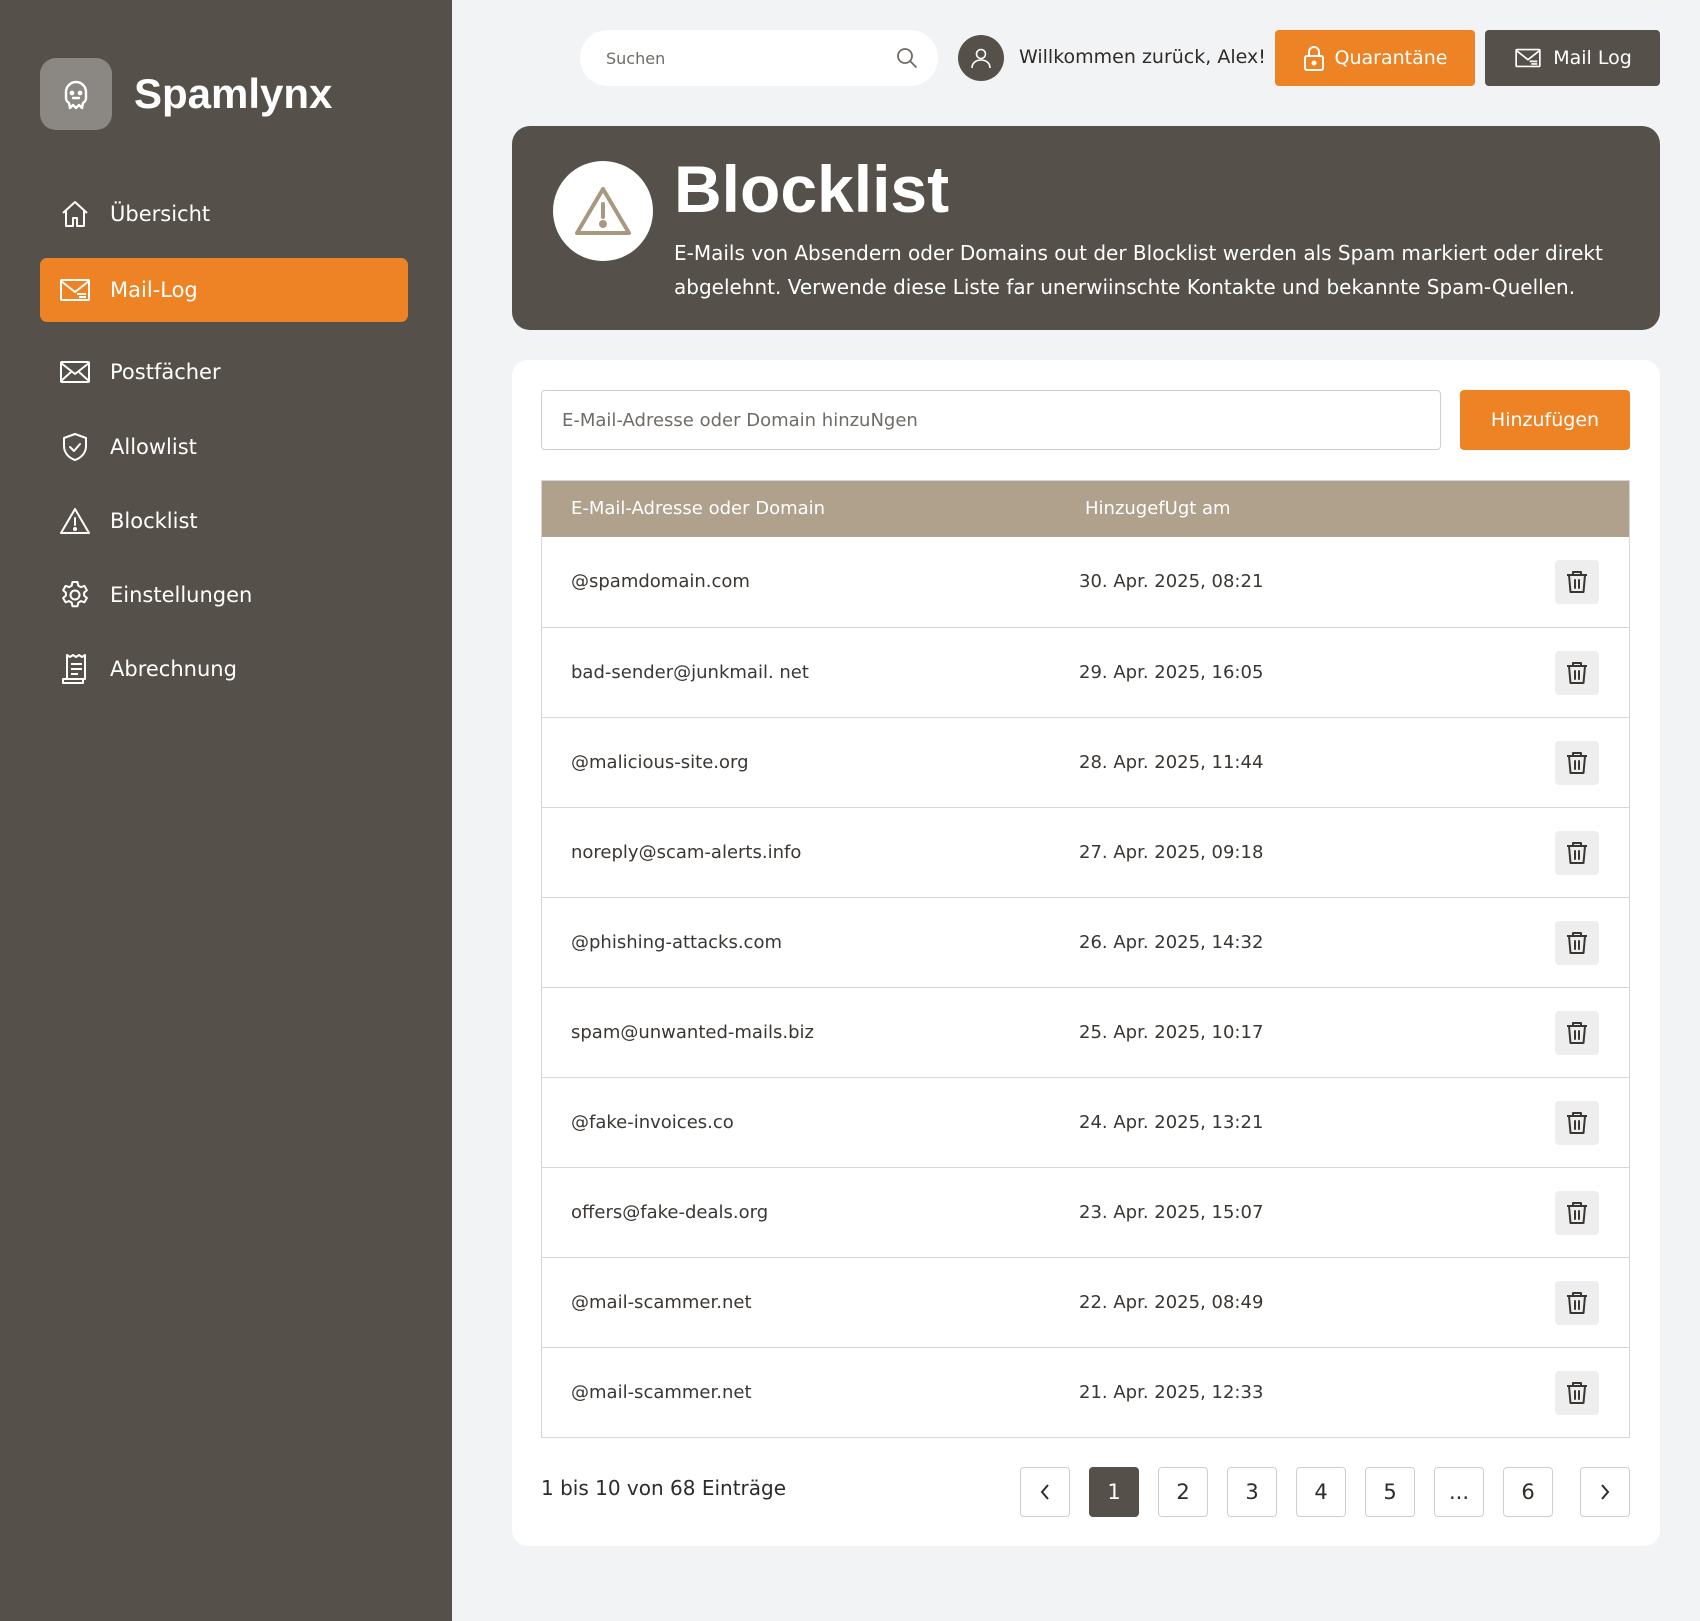 This screenshot has height=1621, width=1700. I want to click on welcome-text: Willkommen zurück, Alex!, so click(1142, 57).